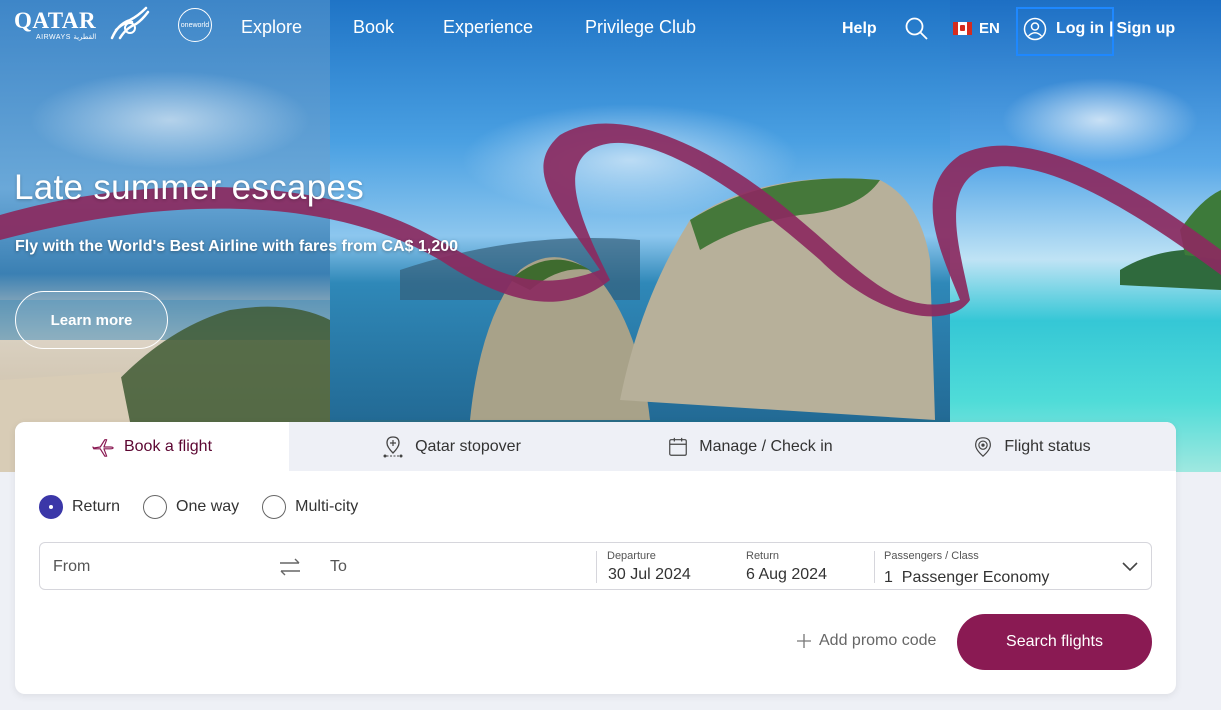  I want to click on tab-book-a-flight: Book a flight, so click(152, 446).